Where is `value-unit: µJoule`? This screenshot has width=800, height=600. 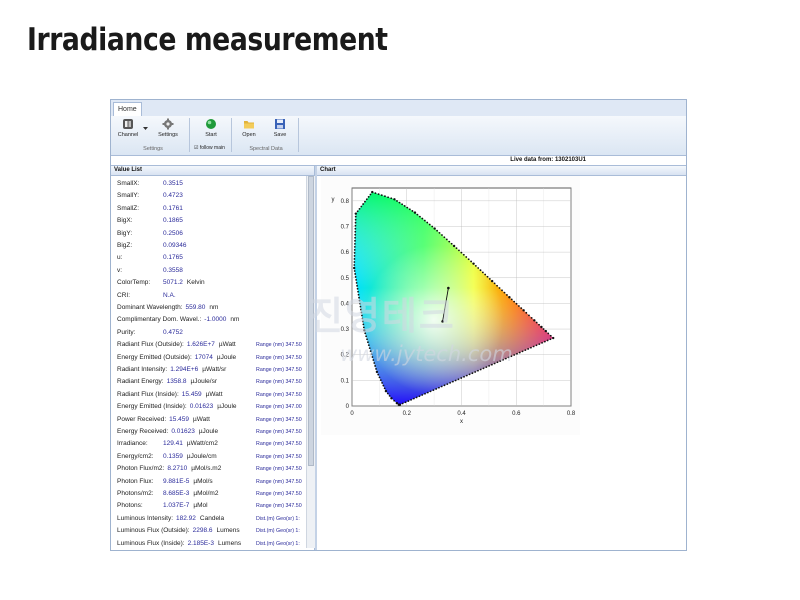 value-unit: µJoule is located at coordinates (227, 407).